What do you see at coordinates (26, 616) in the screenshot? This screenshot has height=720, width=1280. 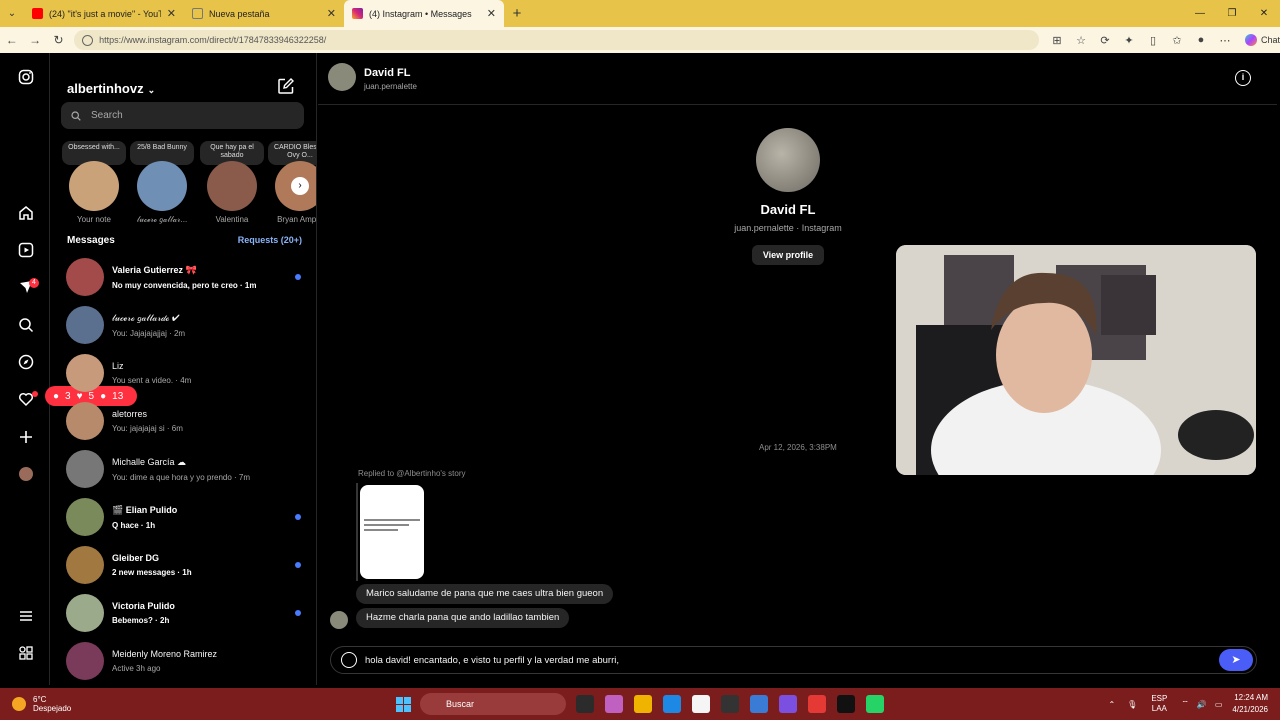 I see `more-menu-icon` at bounding box center [26, 616].